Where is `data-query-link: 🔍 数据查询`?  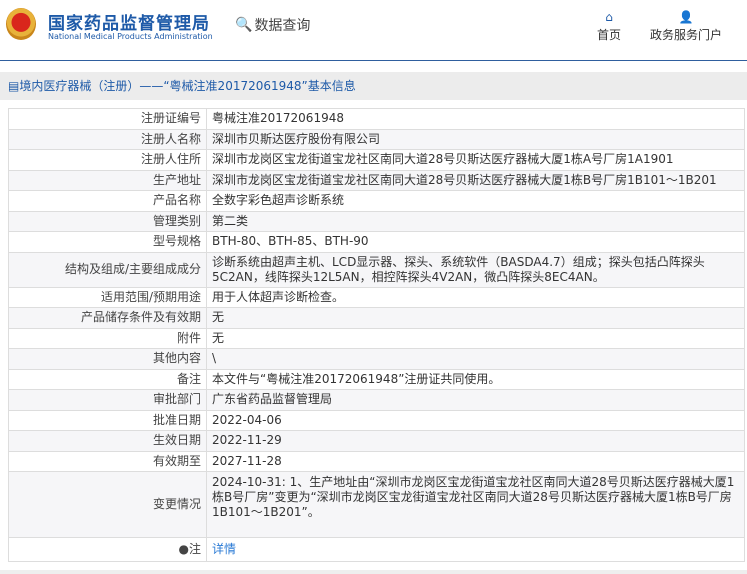 data-query-link: 🔍 数据查询 is located at coordinates (272, 25).